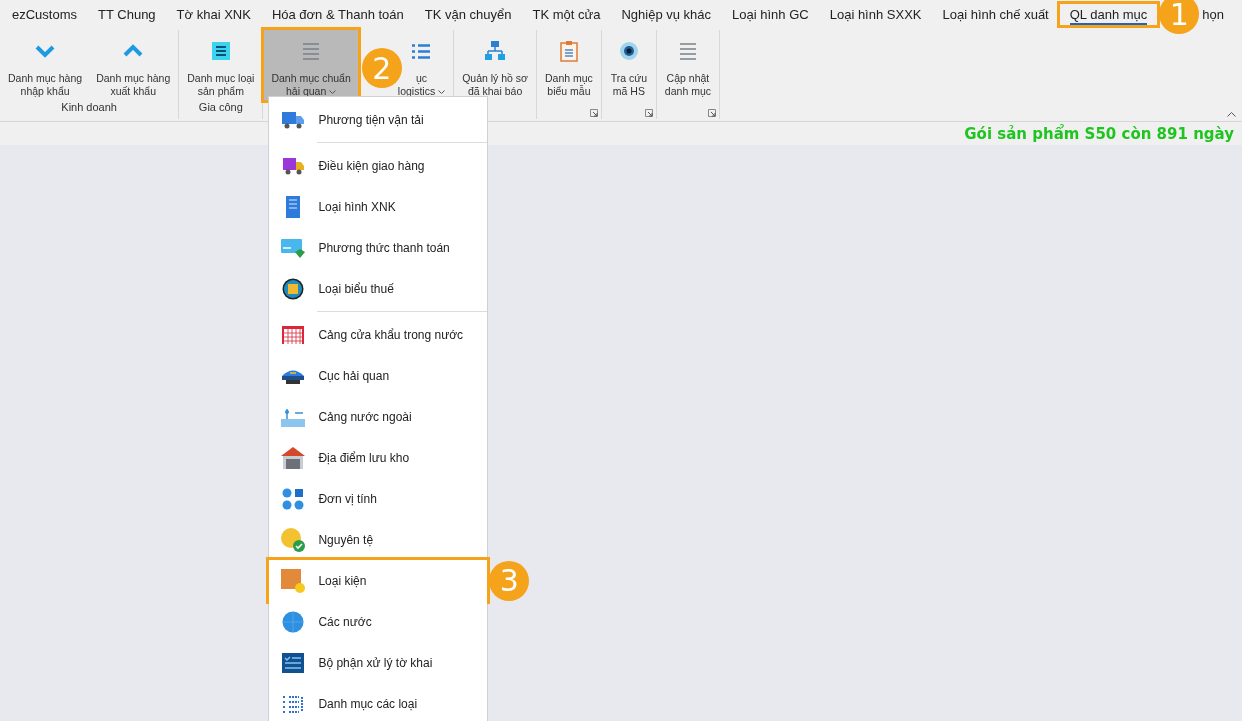  I want to click on ribbon-button: Quản lý hồ sơ đã khai báo, so click(495, 65).